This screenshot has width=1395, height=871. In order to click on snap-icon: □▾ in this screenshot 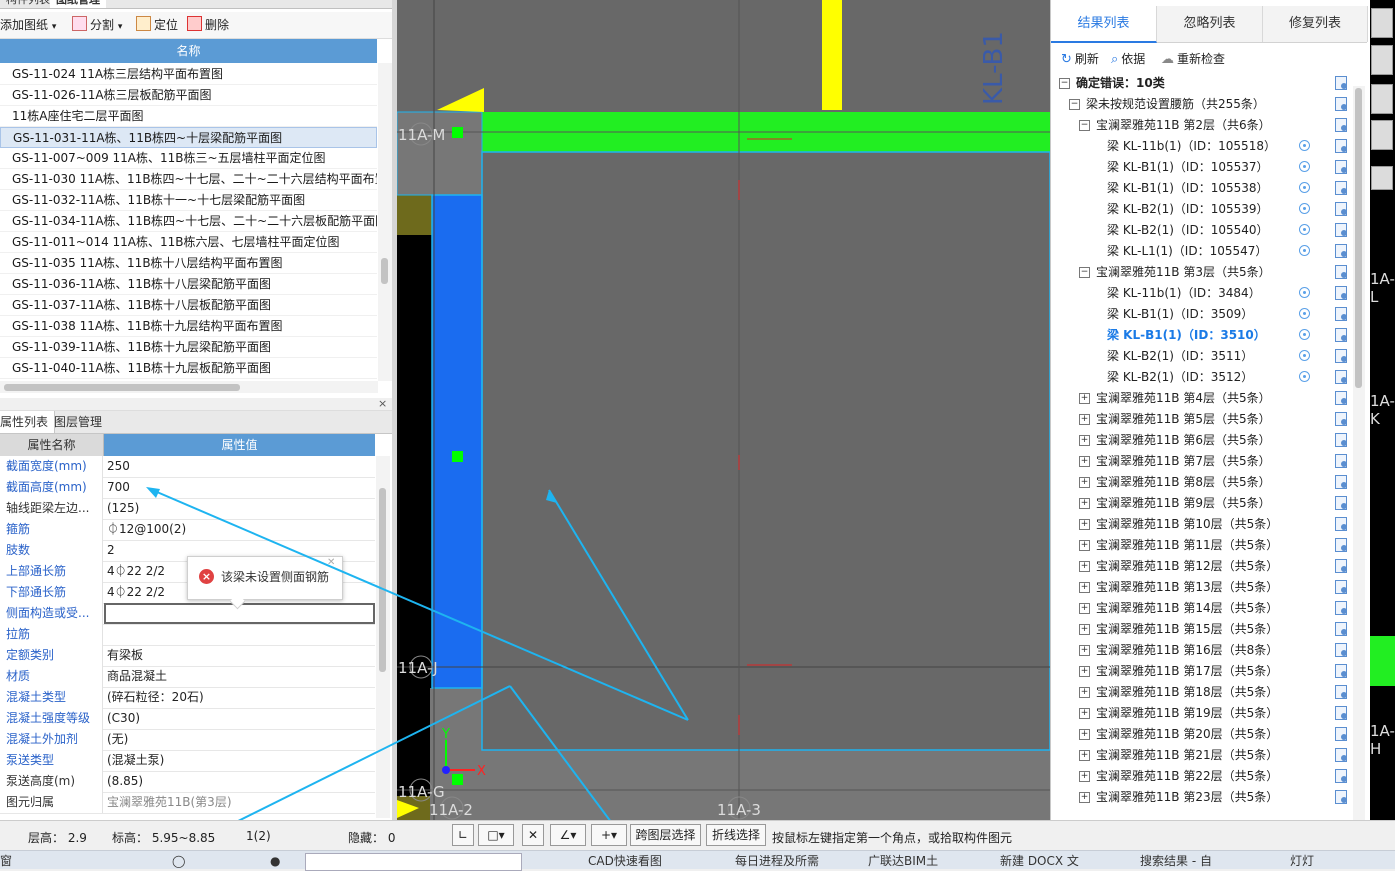, I will do `click(496, 835)`.